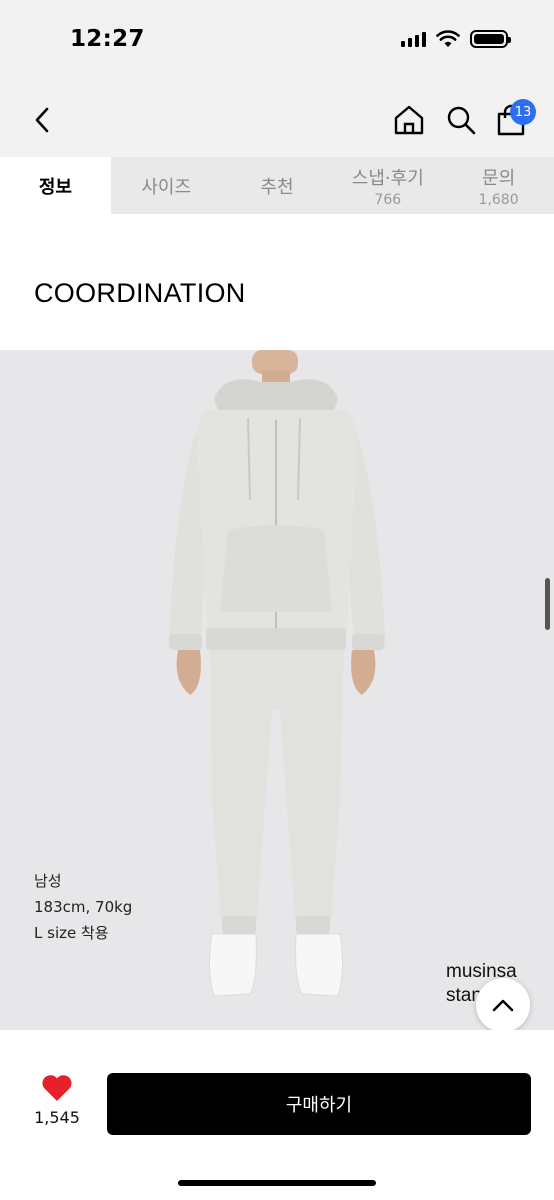 The image size is (554, 1200). Describe the element at coordinates (277, 1183) in the screenshot. I see `home-indicator` at that location.